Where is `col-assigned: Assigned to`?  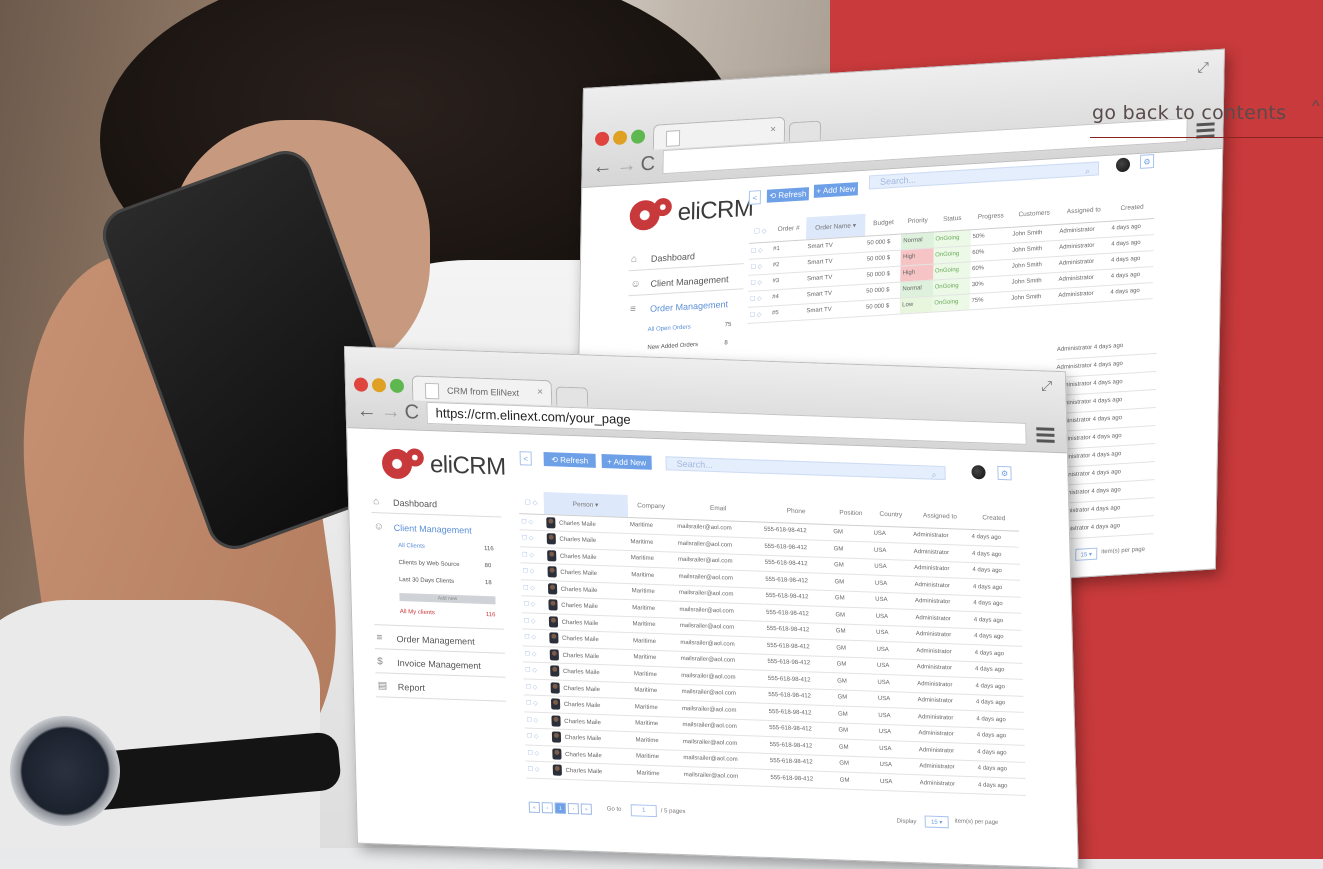 col-assigned: Assigned to is located at coordinates (940, 516).